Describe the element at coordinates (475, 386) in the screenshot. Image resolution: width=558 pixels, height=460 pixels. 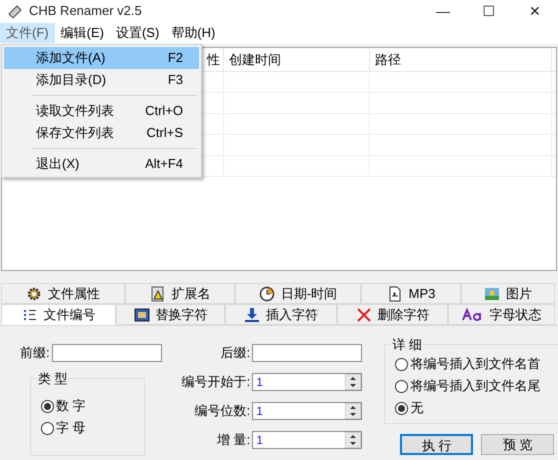
I see `radio-label: 将编号插入到文件名尾` at that location.